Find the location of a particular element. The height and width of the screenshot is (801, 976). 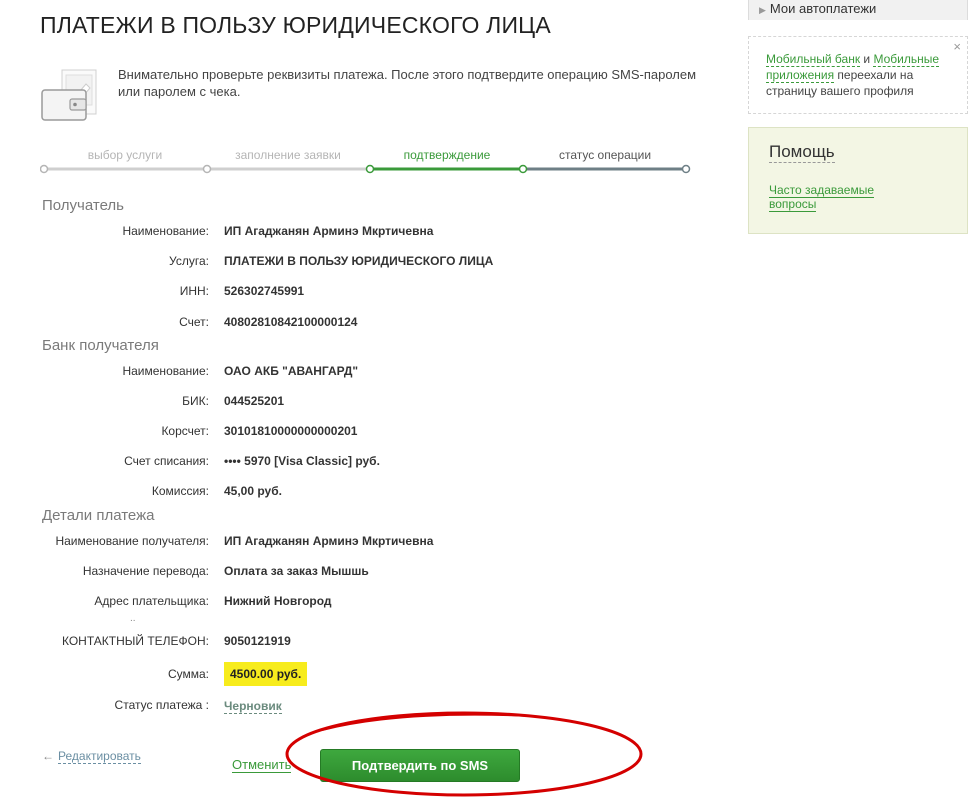

recipient-name-label: Наименование: is located at coordinates (165, 231).